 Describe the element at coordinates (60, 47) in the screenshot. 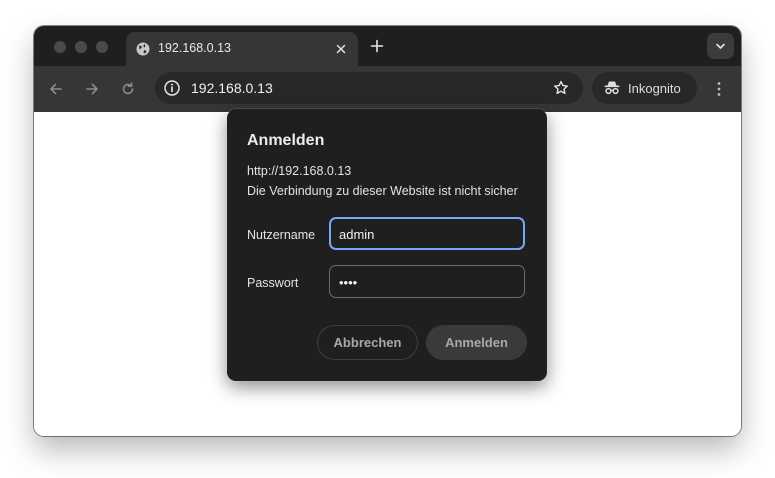

I see `close-window-button` at that location.